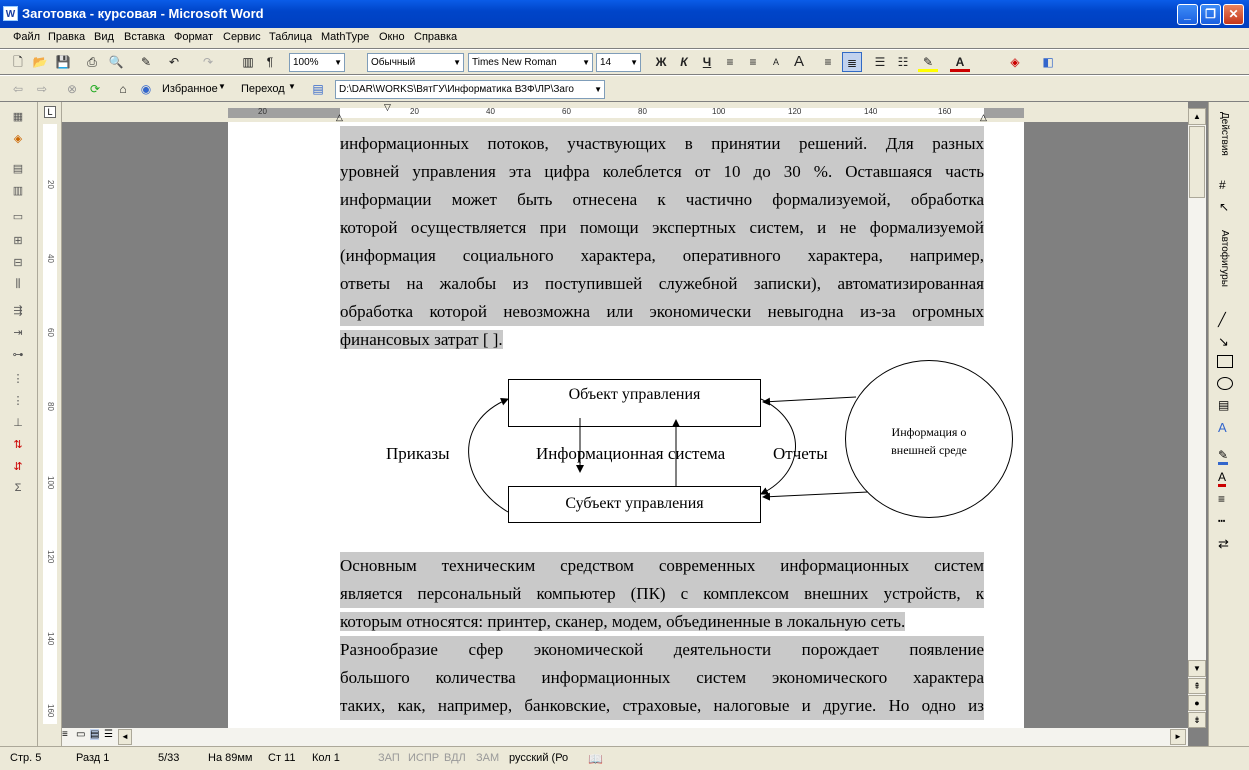 This screenshot has height=770, width=1249. Describe the element at coordinates (1178, 737) in the screenshot. I see `scroll-right-icon: ►` at that location.